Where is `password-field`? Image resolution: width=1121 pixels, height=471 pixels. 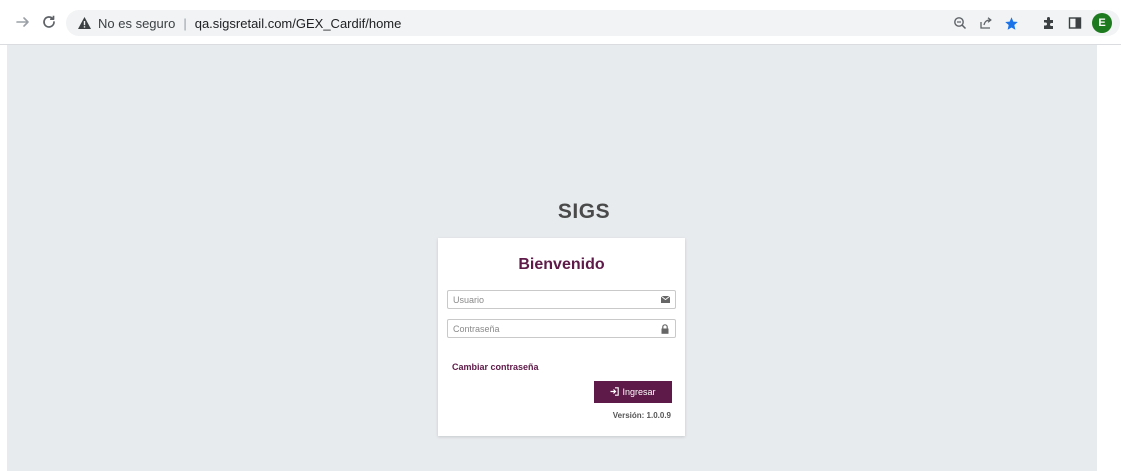
password-field is located at coordinates (561, 328).